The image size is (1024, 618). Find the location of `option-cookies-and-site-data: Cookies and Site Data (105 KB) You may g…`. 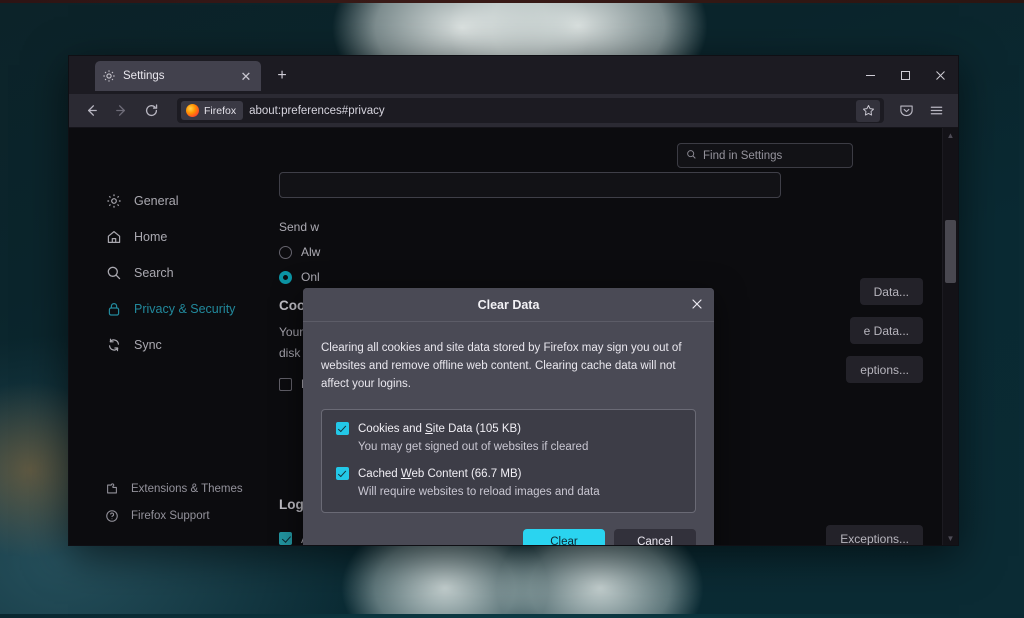

option-cookies-and-site-data: Cookies and Site Data (105 KB) You may g… is located at coordinates (508, 437).